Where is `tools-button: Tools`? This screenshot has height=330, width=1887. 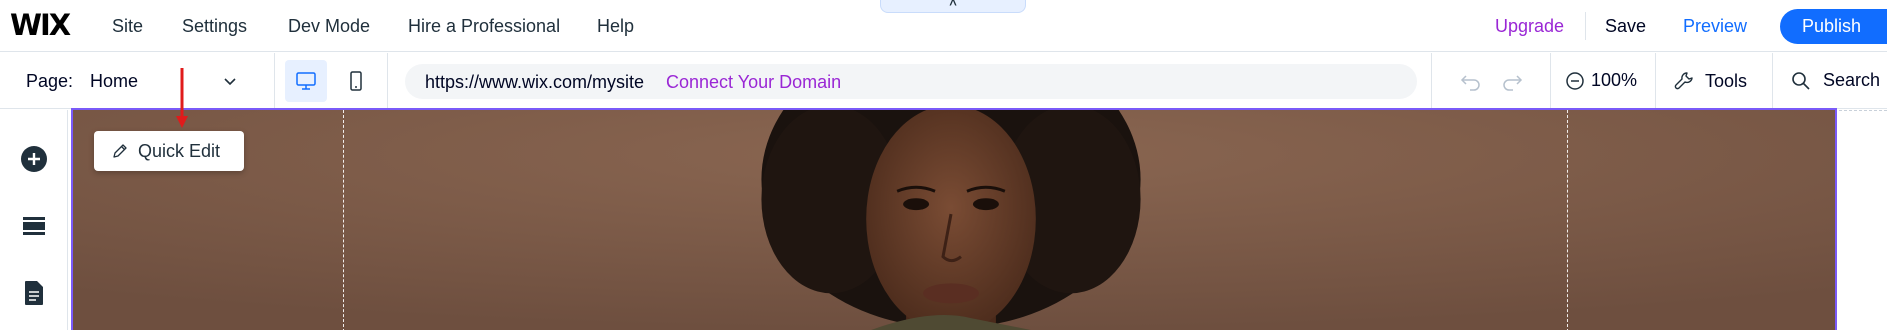
tools-button: Tools is located at coordinates (1710, 81).